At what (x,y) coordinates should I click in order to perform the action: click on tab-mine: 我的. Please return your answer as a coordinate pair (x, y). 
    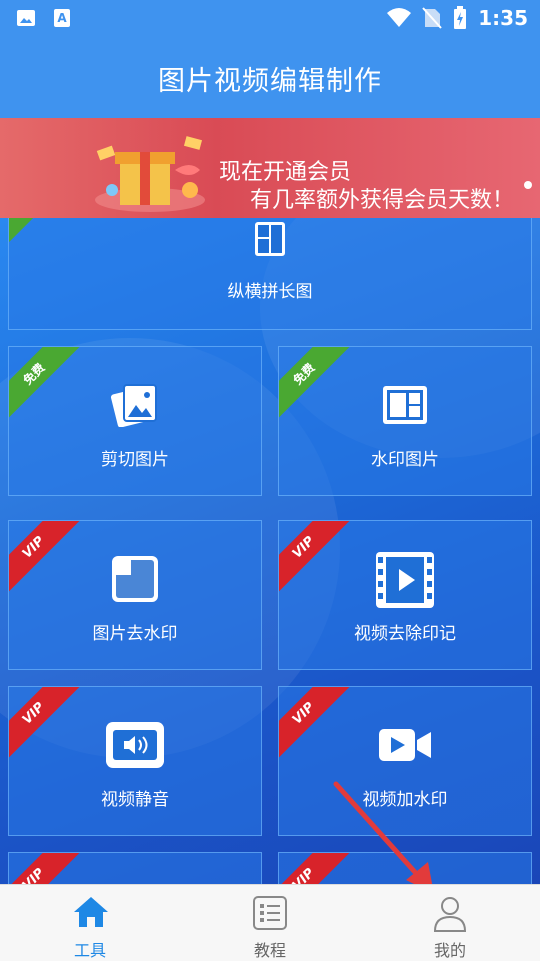
    Looking at the image, I should click on (450, 923).